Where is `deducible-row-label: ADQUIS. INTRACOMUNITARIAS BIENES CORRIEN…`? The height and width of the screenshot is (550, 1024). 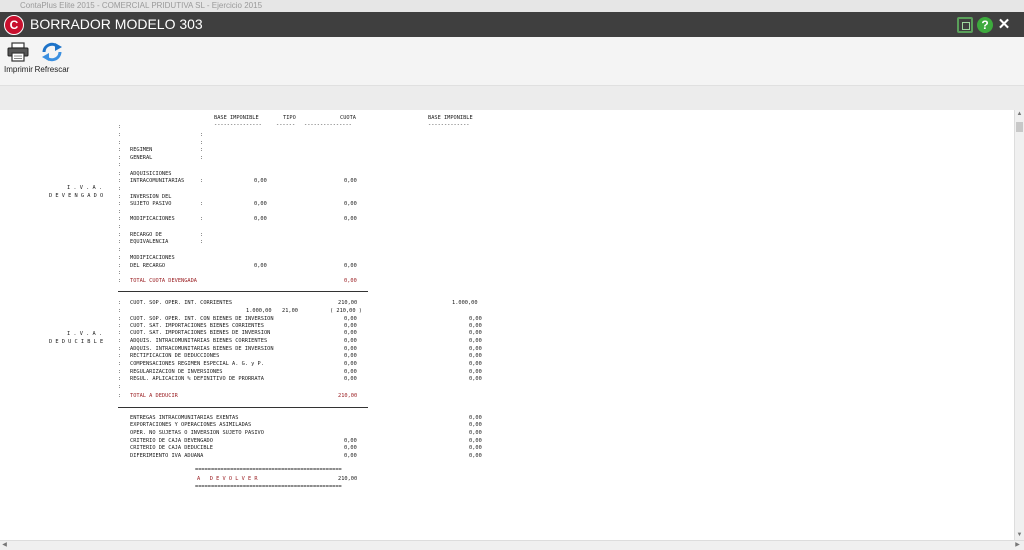 deducible-row-label: ADQUIS. INTRACOMUNITARIAS BIENES CORRIEN… is located at coordinates (199, 341).